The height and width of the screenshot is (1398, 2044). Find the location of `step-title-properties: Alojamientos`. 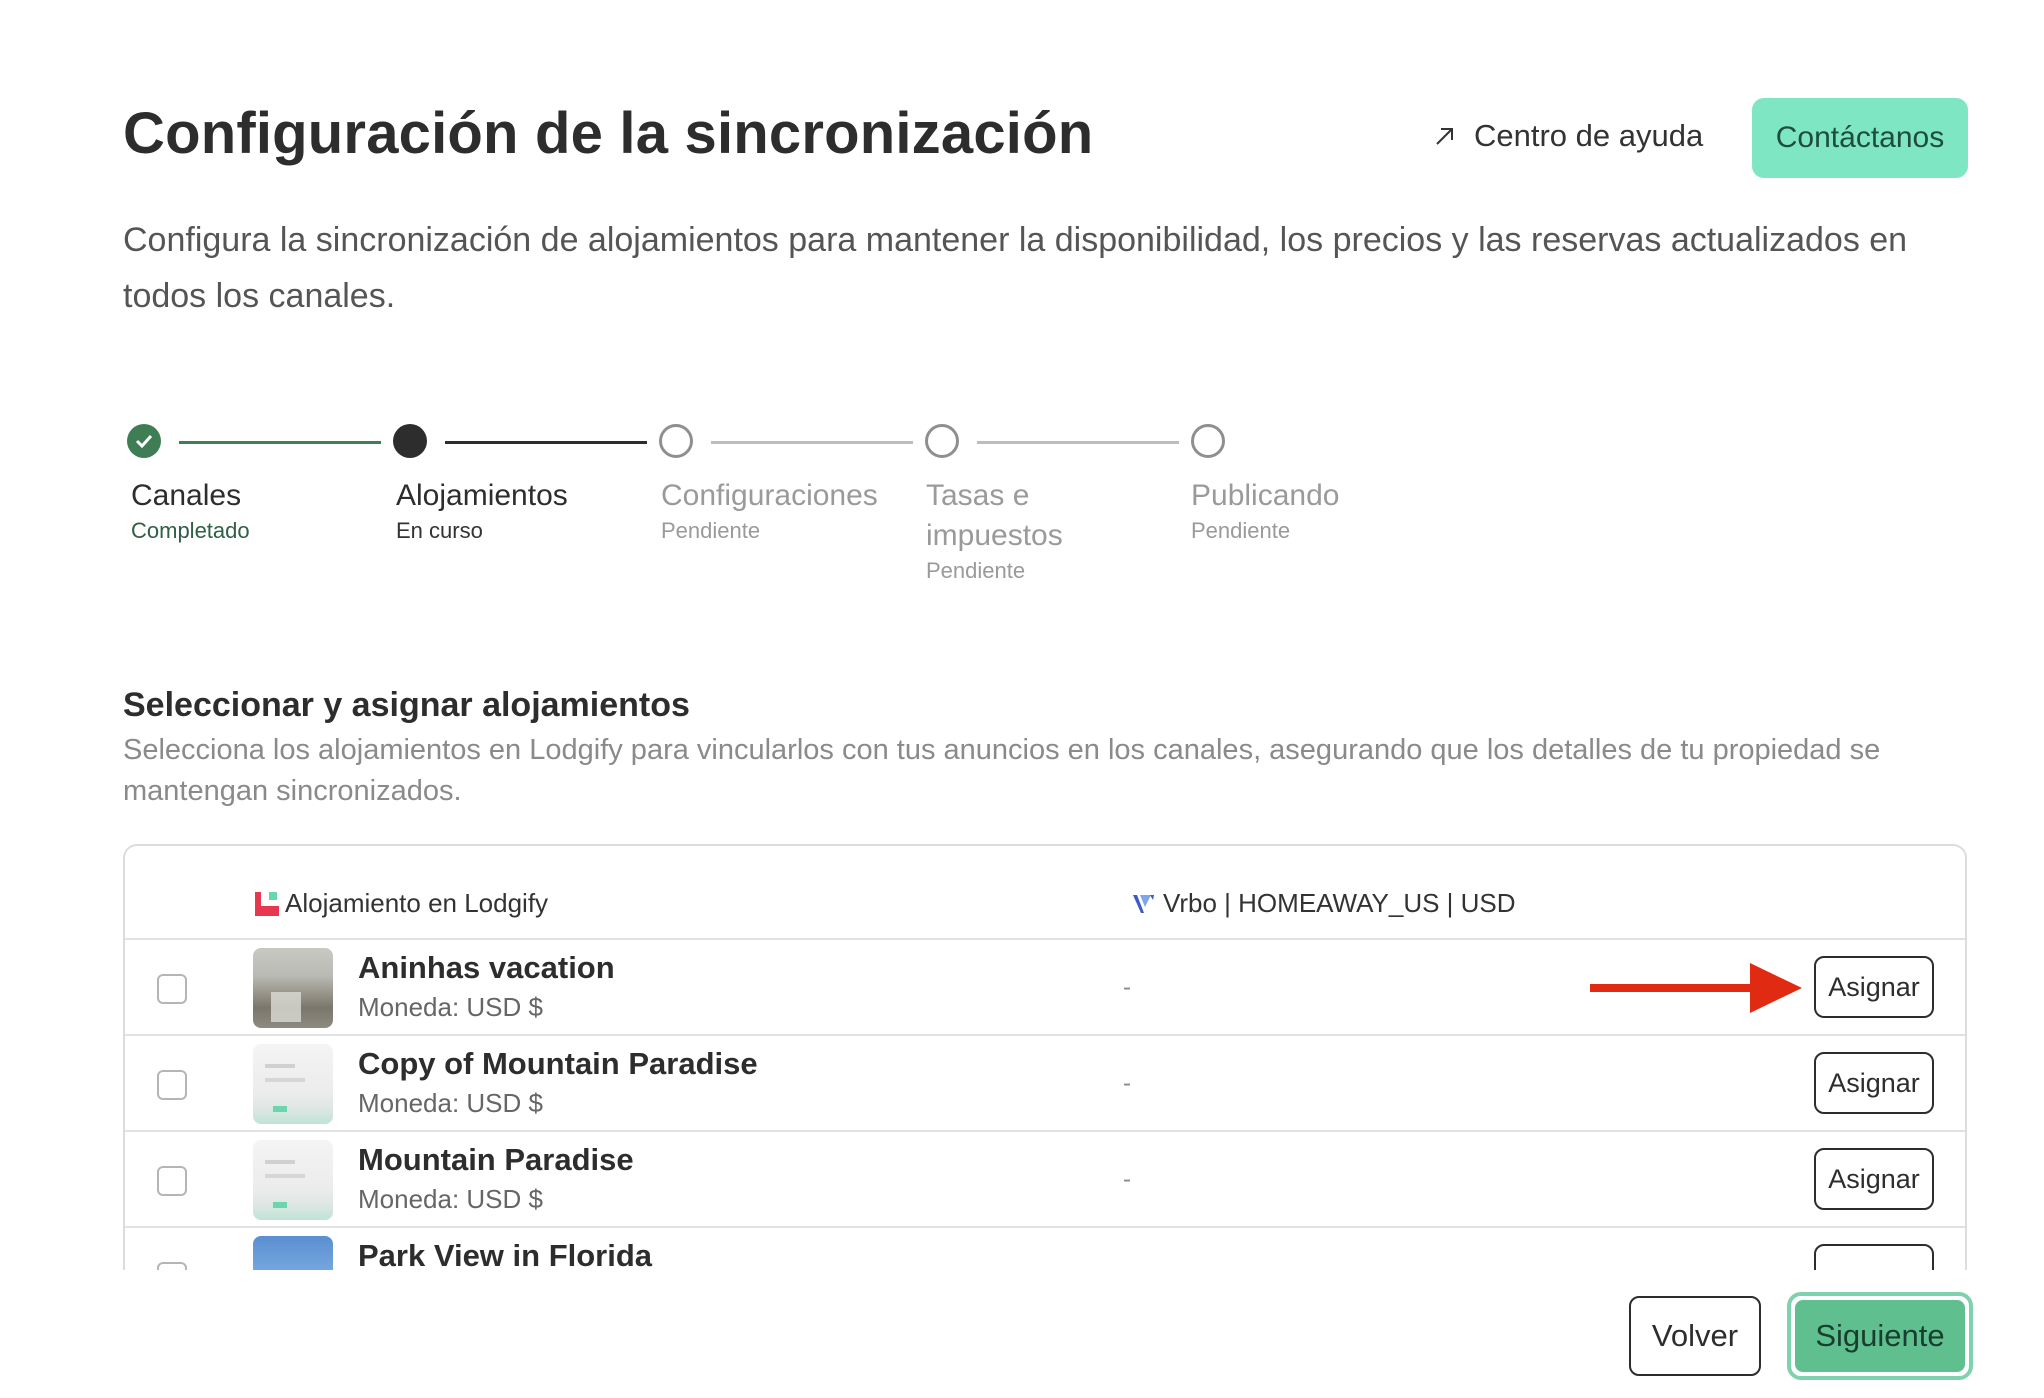

step-title-properties: Alojamientos is located at coordinates (482, 495).